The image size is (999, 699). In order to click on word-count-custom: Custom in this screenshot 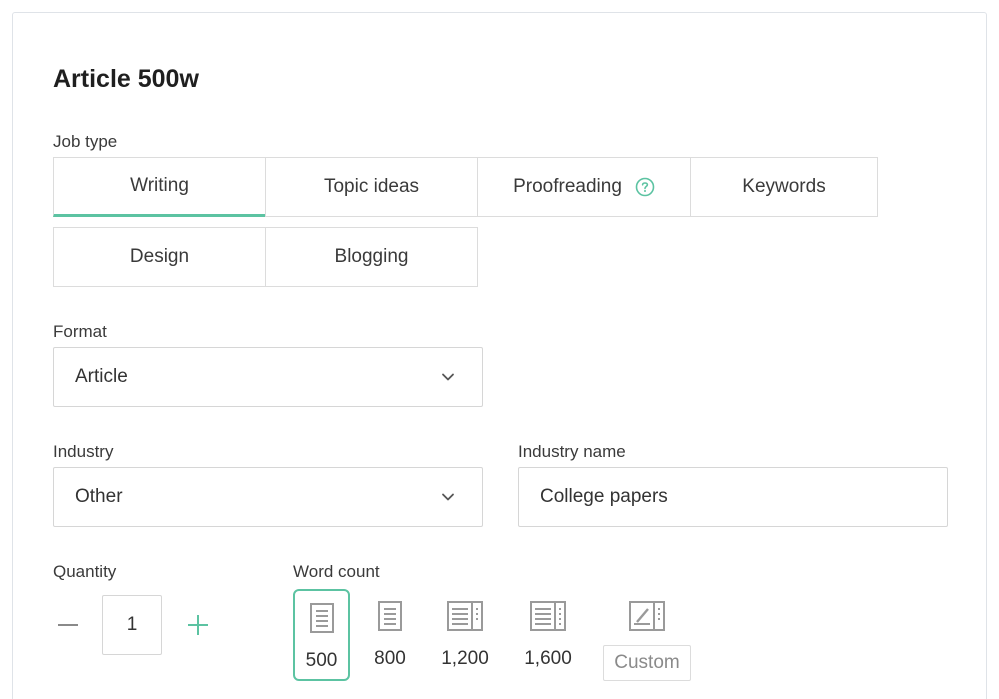, I will do `click(647, 635)`.